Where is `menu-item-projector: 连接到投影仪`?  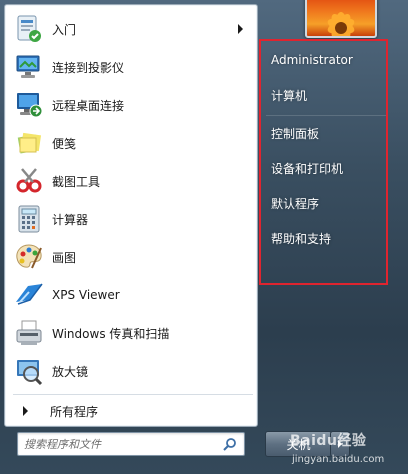 menu-item-projector: 连接到投影仪 is located at coordinates (131, 67).